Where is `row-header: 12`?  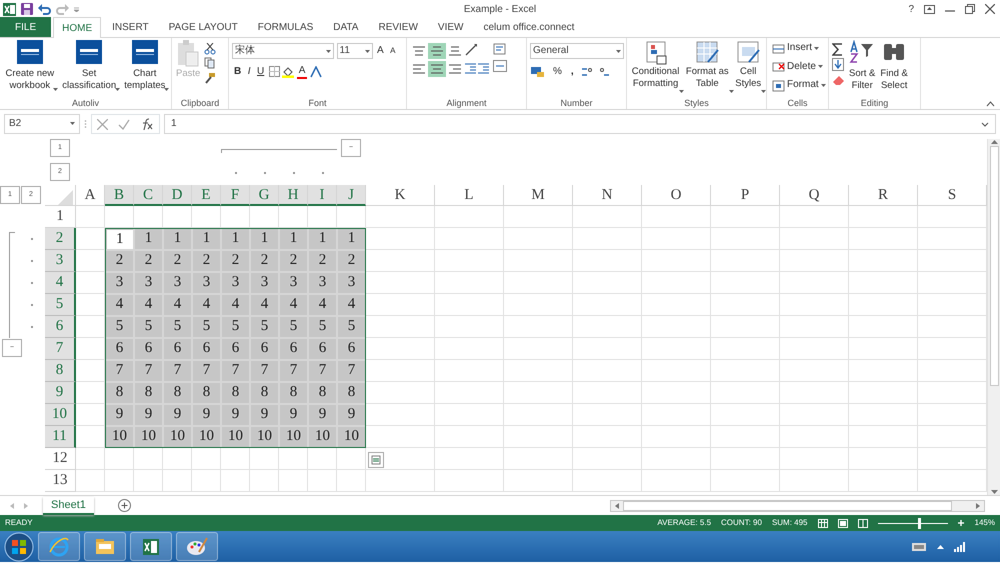
row-header: 12 is located at coordinates (60, 459).